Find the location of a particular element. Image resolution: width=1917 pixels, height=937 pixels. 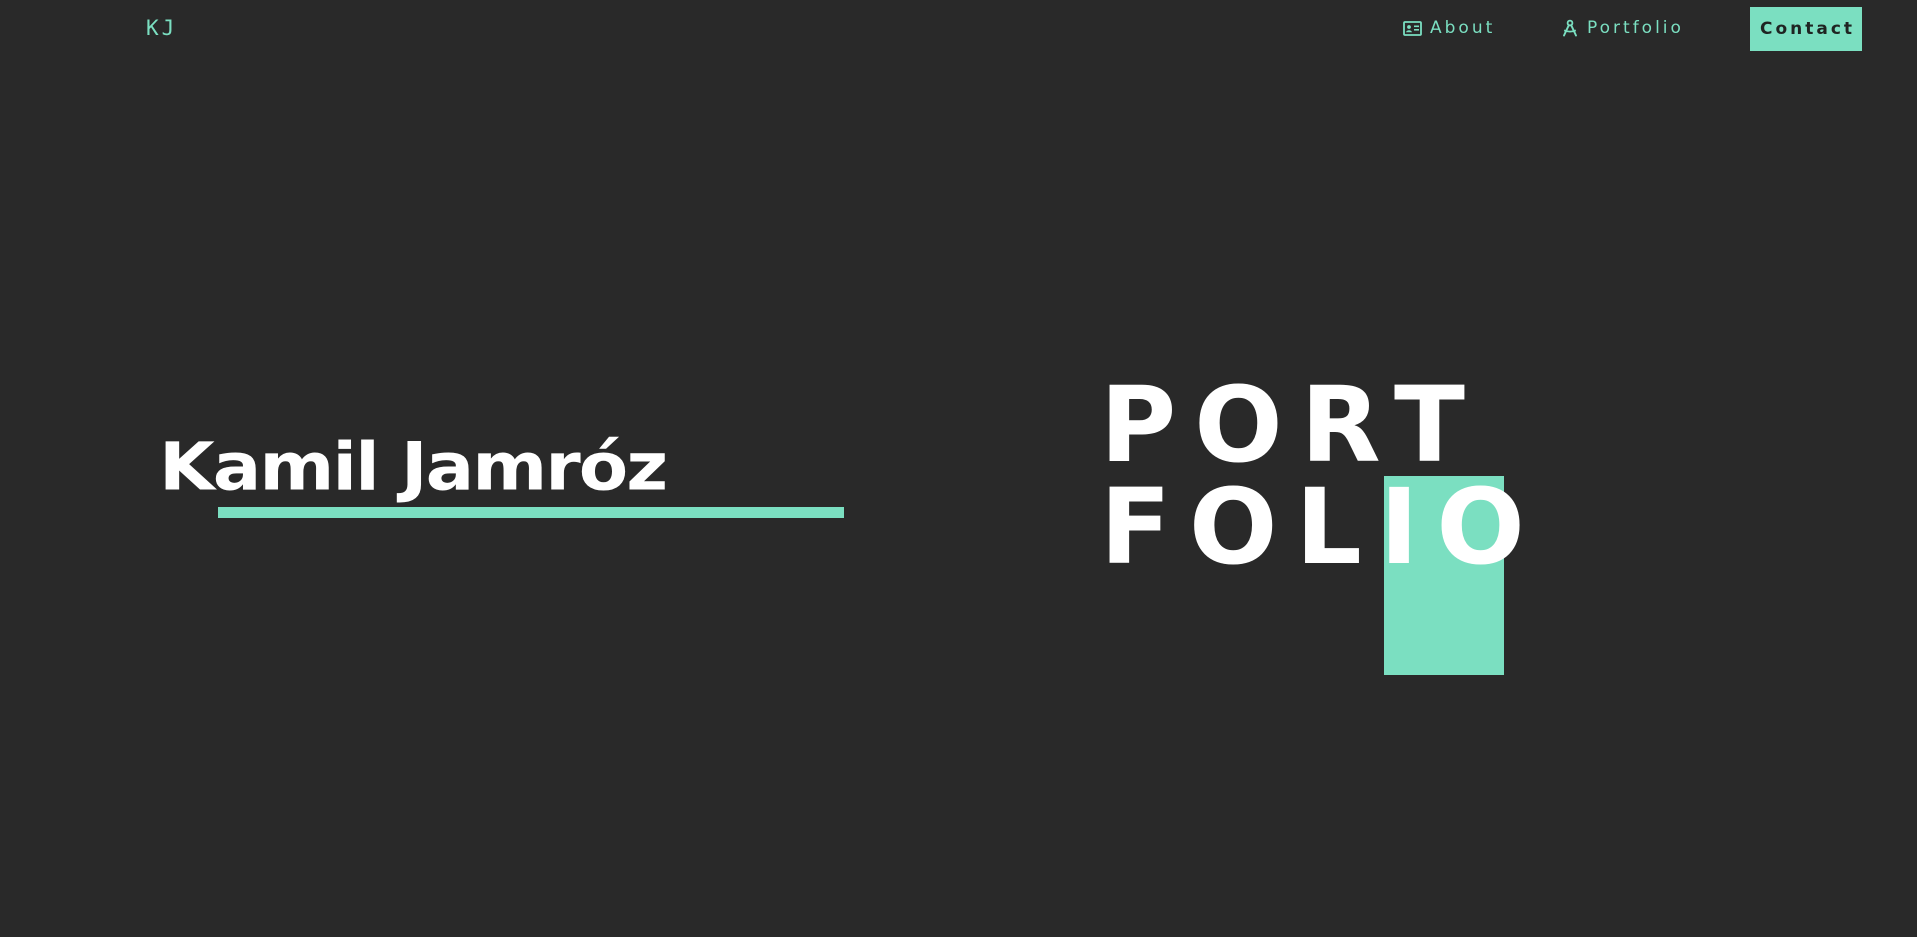

portfolio-title-line1: PORT is located at coordinates (1291, 425).